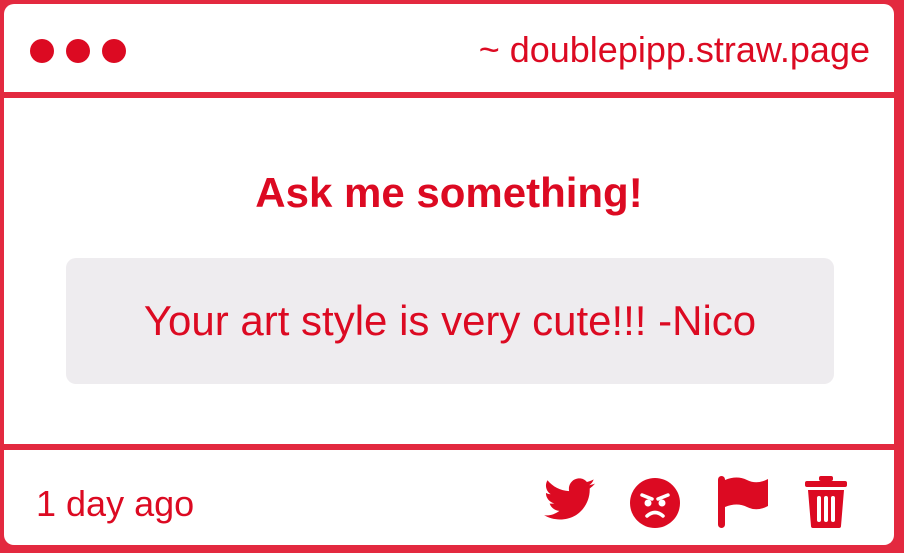 The height and width of the screenshot is (553, 904). What do you see at coordinates (743, 502) in the screenshot?
I see `flag-icon` at bounding box center [743, 502].